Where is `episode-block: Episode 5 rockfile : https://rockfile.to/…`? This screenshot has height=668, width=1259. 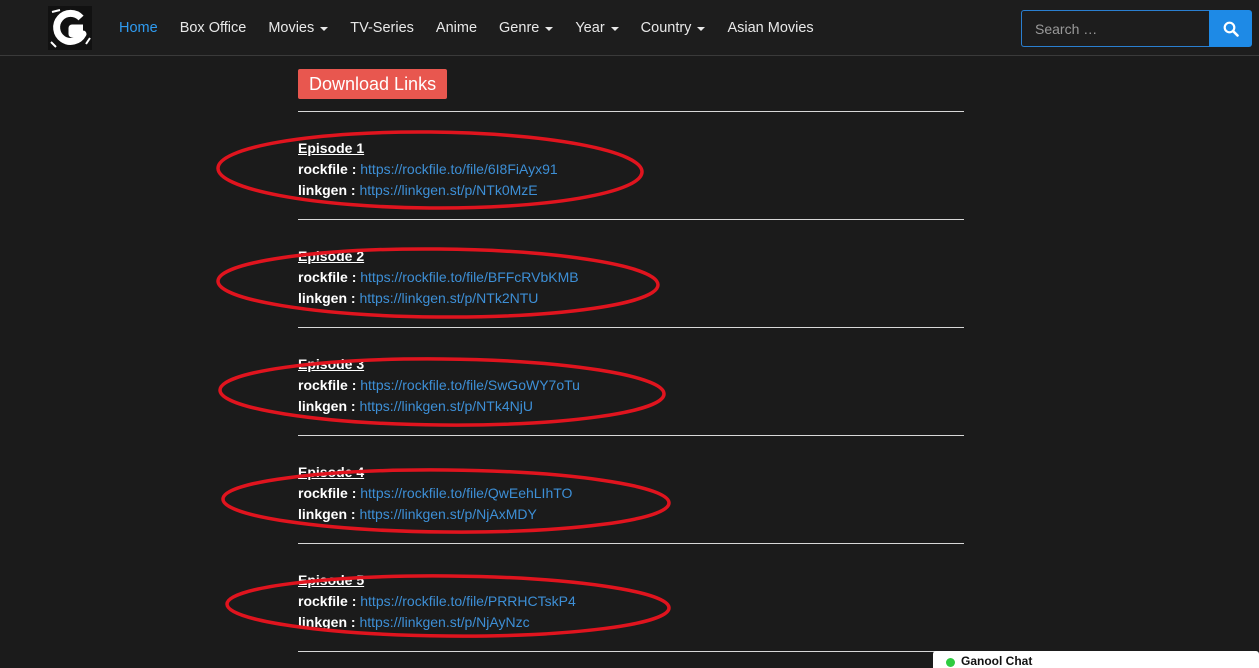
episode-block: Episode 5 rockfile : https://rockfile.to/… is located at coordinates (631, 597).